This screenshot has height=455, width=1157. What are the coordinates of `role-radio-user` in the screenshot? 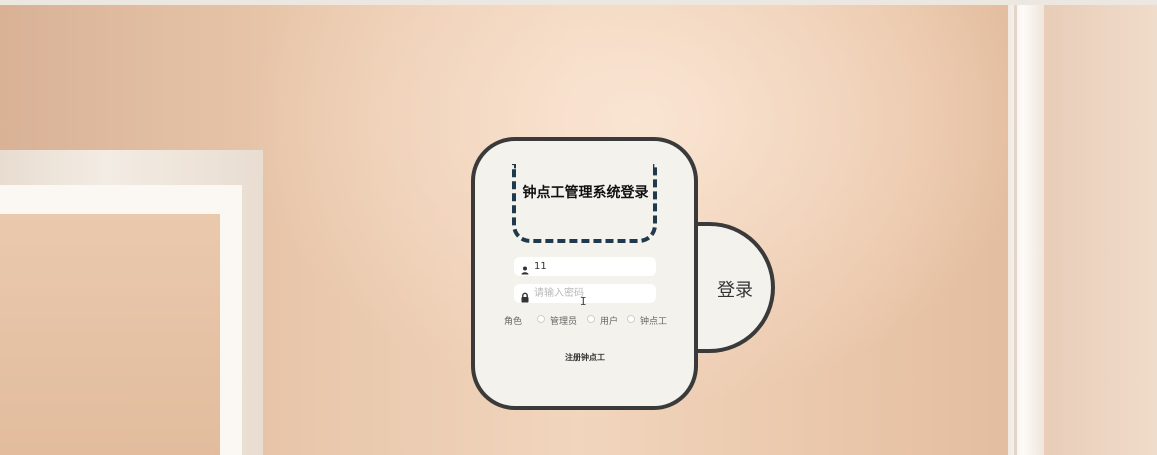 It's located at (591, 319).